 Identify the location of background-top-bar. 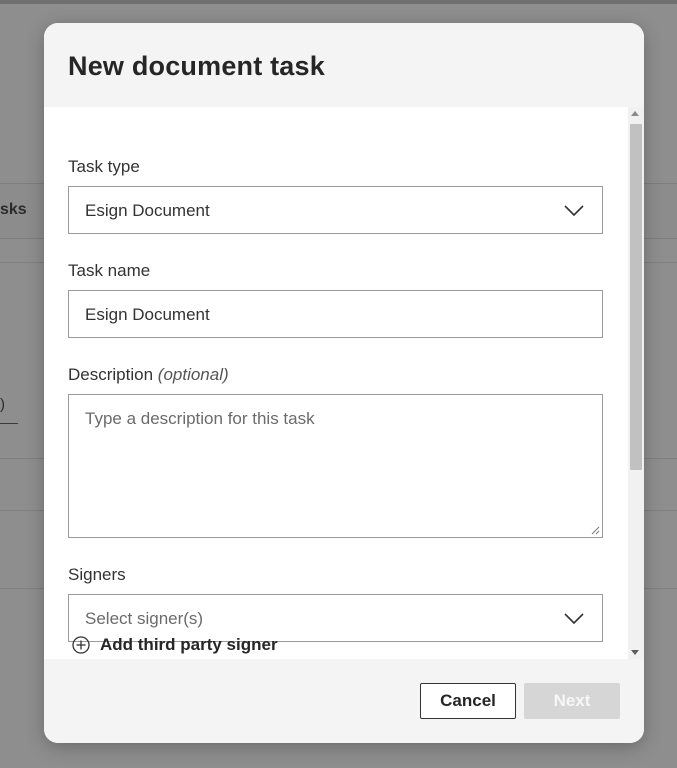
(338, 2).